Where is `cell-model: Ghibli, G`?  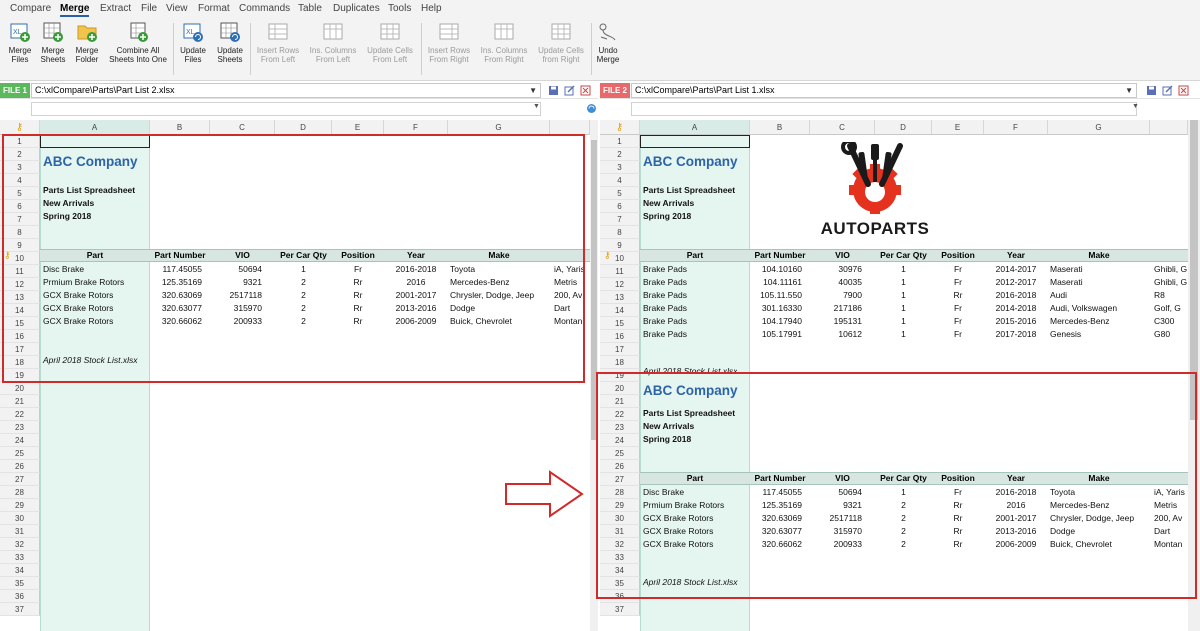
cell-model: Ghibli, G is located at coordinates (1171, 282).